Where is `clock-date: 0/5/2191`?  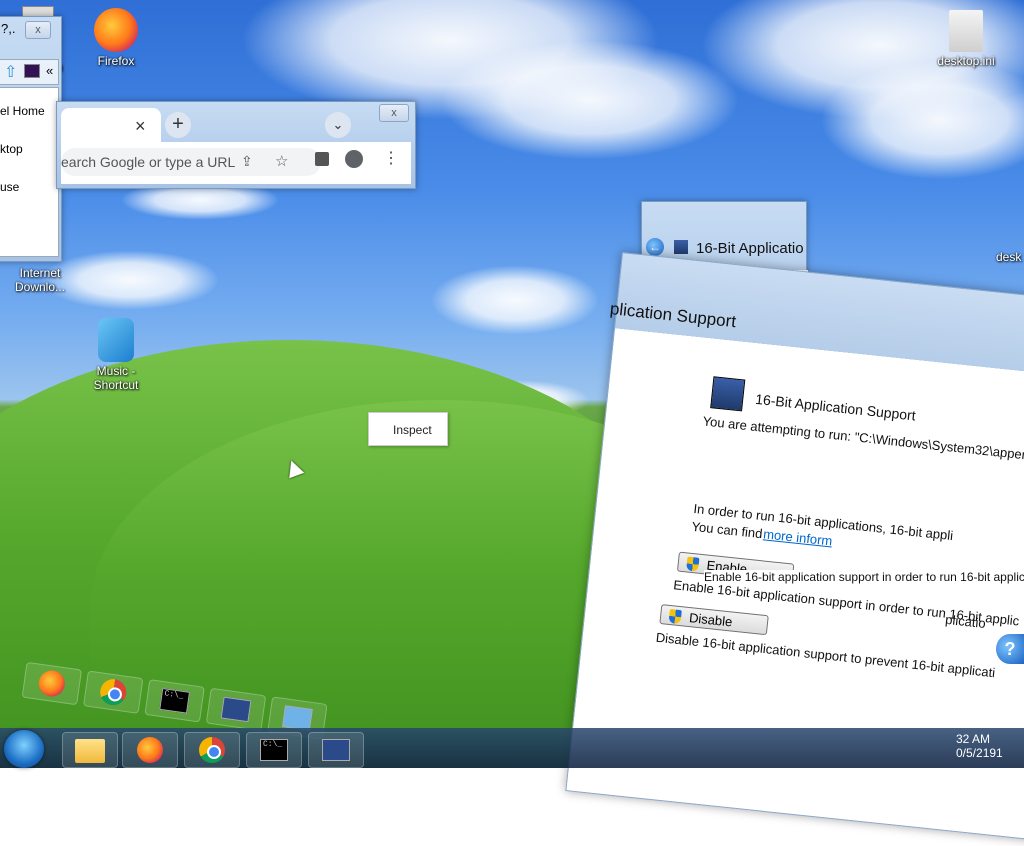
clock-date: 0/5/2191 is located at coordinates (979, 753).